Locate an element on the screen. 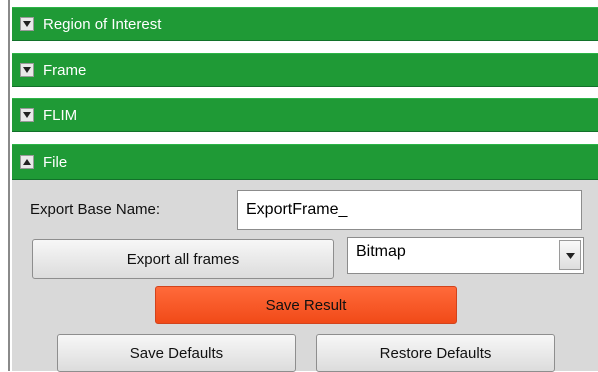  section-title: Frame is located at coordinates (65, 70).